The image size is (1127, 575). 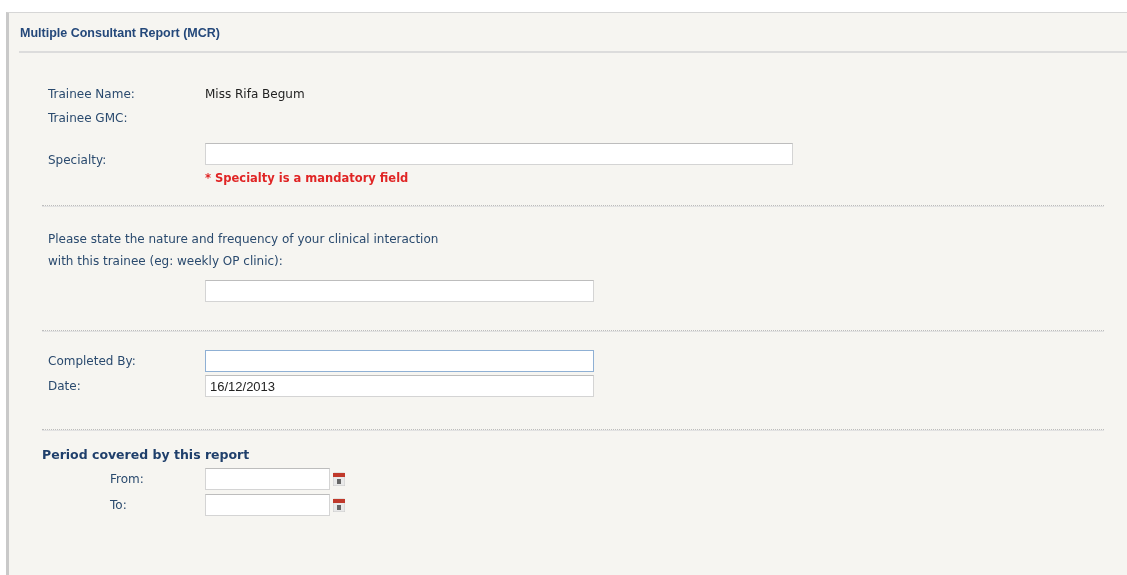 What do you see at coordinates (78, 160) in the screenshot?
I see `field-label: Specialty:` at bounding box center [78, 160].